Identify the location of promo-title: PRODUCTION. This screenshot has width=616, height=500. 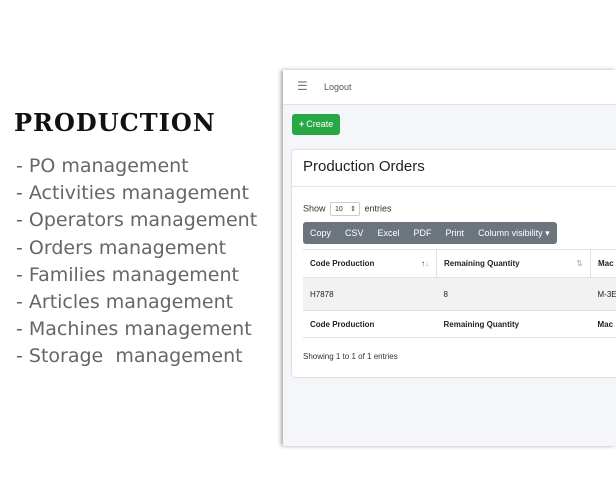
(115, 122).